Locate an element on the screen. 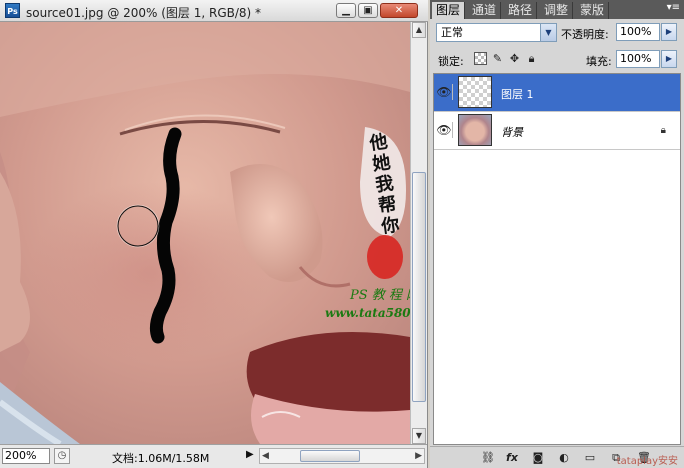 The image size is (684, 468). watermark-line1: PS 教 程 网 is located at coordinates (380, 295).